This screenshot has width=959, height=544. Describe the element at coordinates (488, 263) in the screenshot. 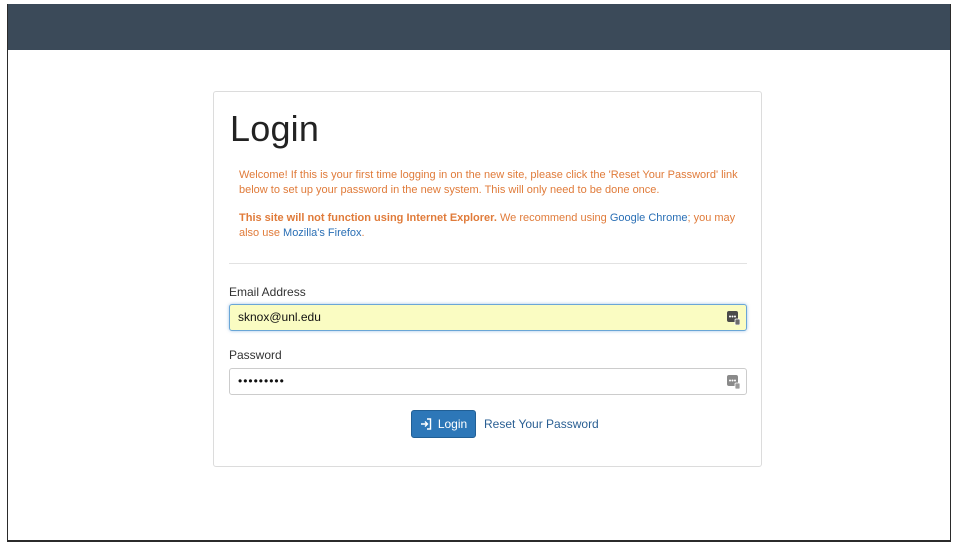

I see `divider` at that location.